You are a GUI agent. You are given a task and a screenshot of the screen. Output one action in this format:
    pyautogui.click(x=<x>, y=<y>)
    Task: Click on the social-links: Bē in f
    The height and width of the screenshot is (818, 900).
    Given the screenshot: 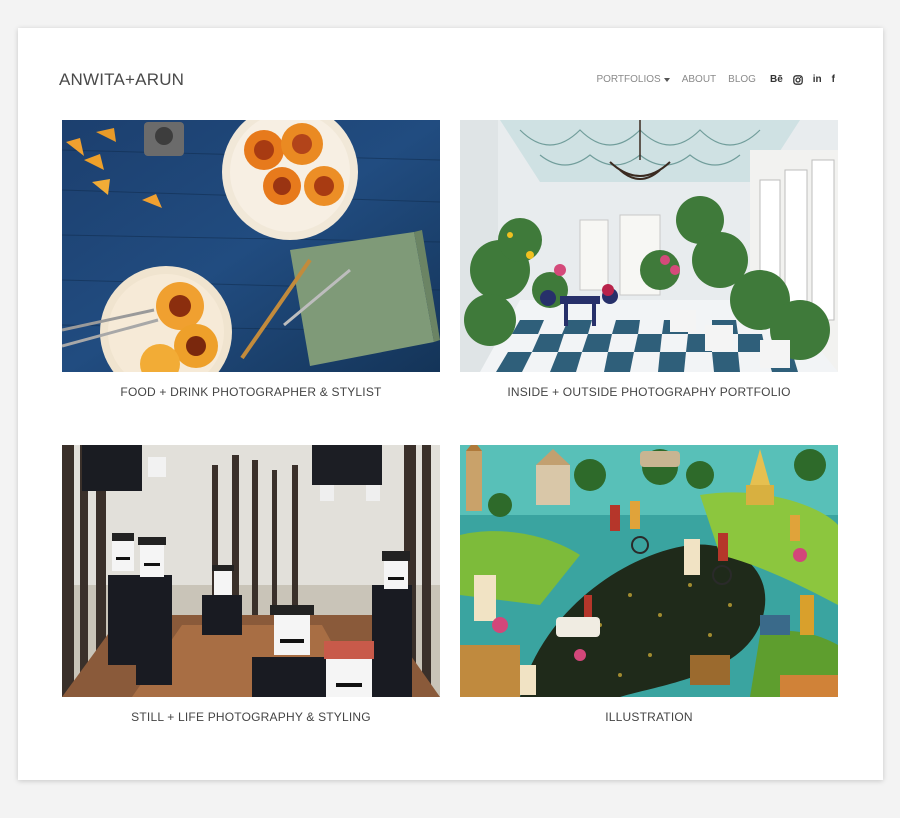 What is the action you would take?
    pyautogui.click(x=802, y=79)
    